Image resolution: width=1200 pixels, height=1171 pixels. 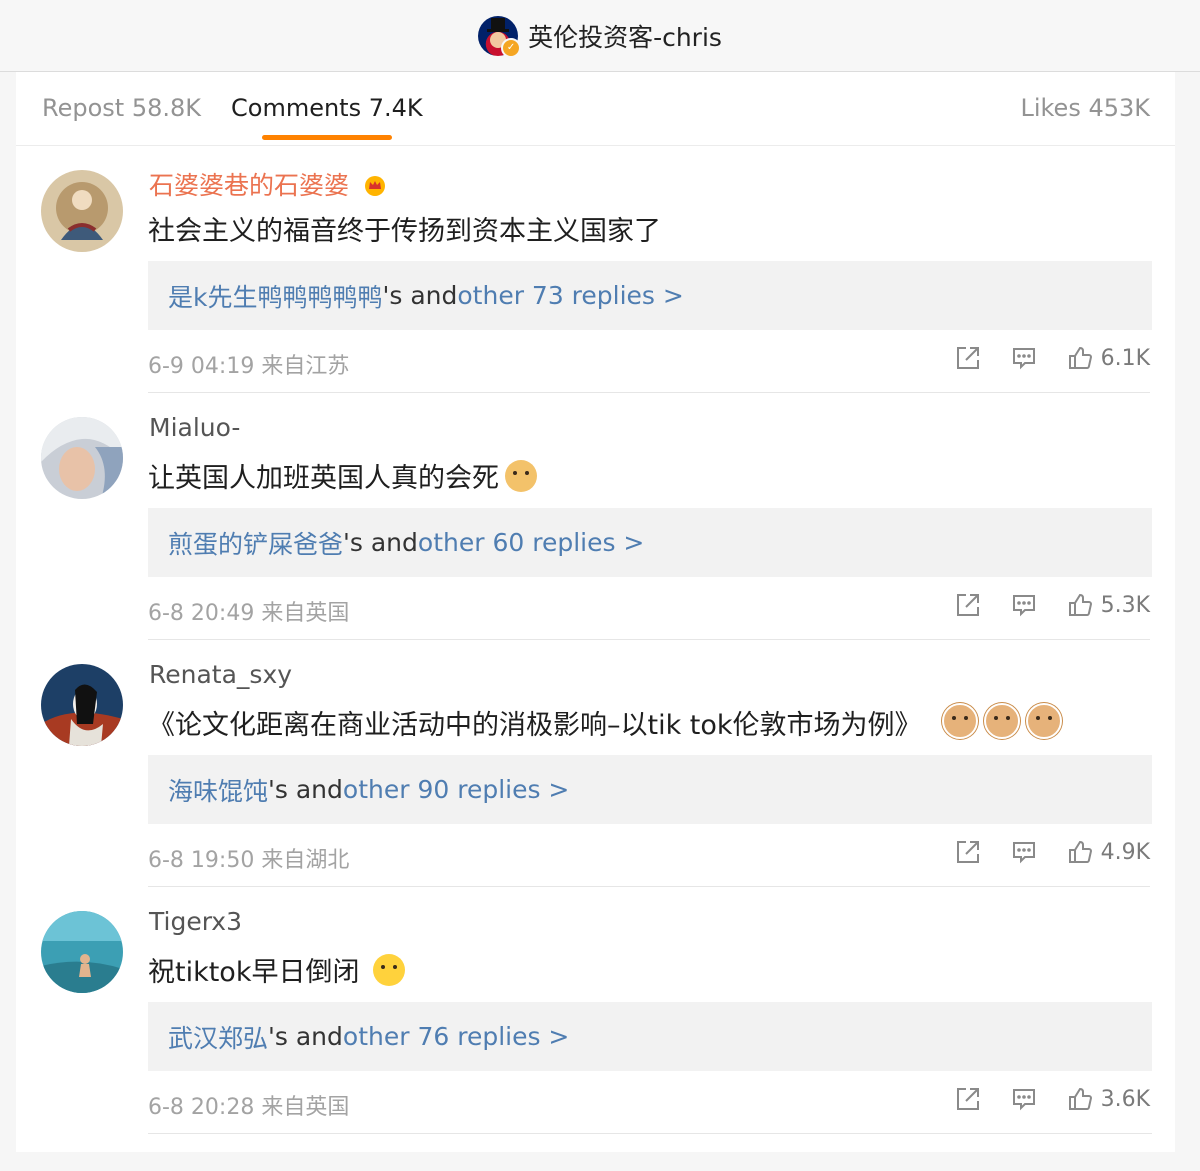 What do you see at coordinates (625, 36) in the screenshot?
I see `account-name: 英伦投资客-chris` at bounding box center [625, 36].